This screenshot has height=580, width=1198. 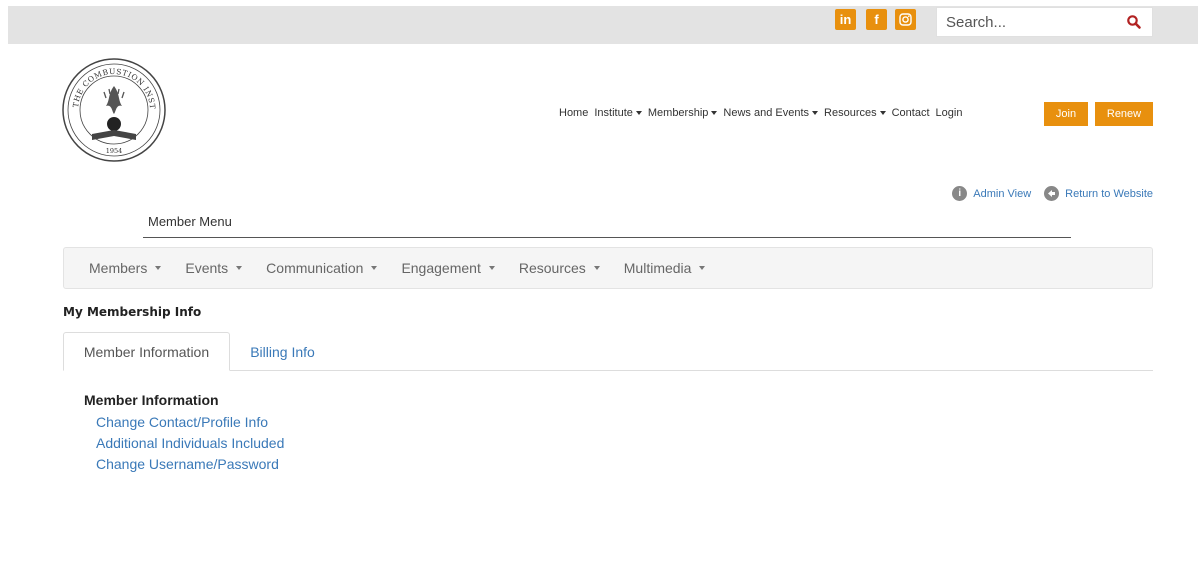 What do you see at coordinates (114, 110) in the screenshot?
I see `combustion-institute-logo: THE COMBUSTION INSTITUTE 1954` at bounding box center [114, 110].